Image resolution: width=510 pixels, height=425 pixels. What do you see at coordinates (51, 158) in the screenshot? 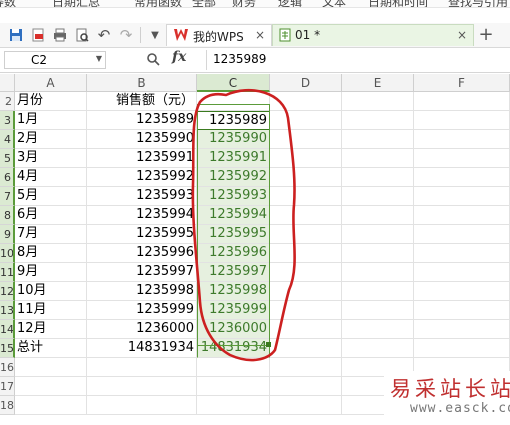
I see `cell-a: 3月` at bounding box center [51, 158].